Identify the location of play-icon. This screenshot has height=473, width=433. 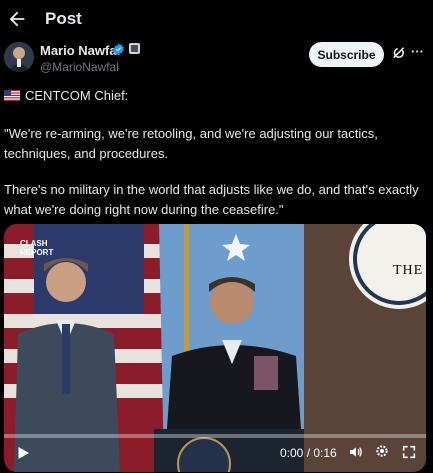
(23, 453).